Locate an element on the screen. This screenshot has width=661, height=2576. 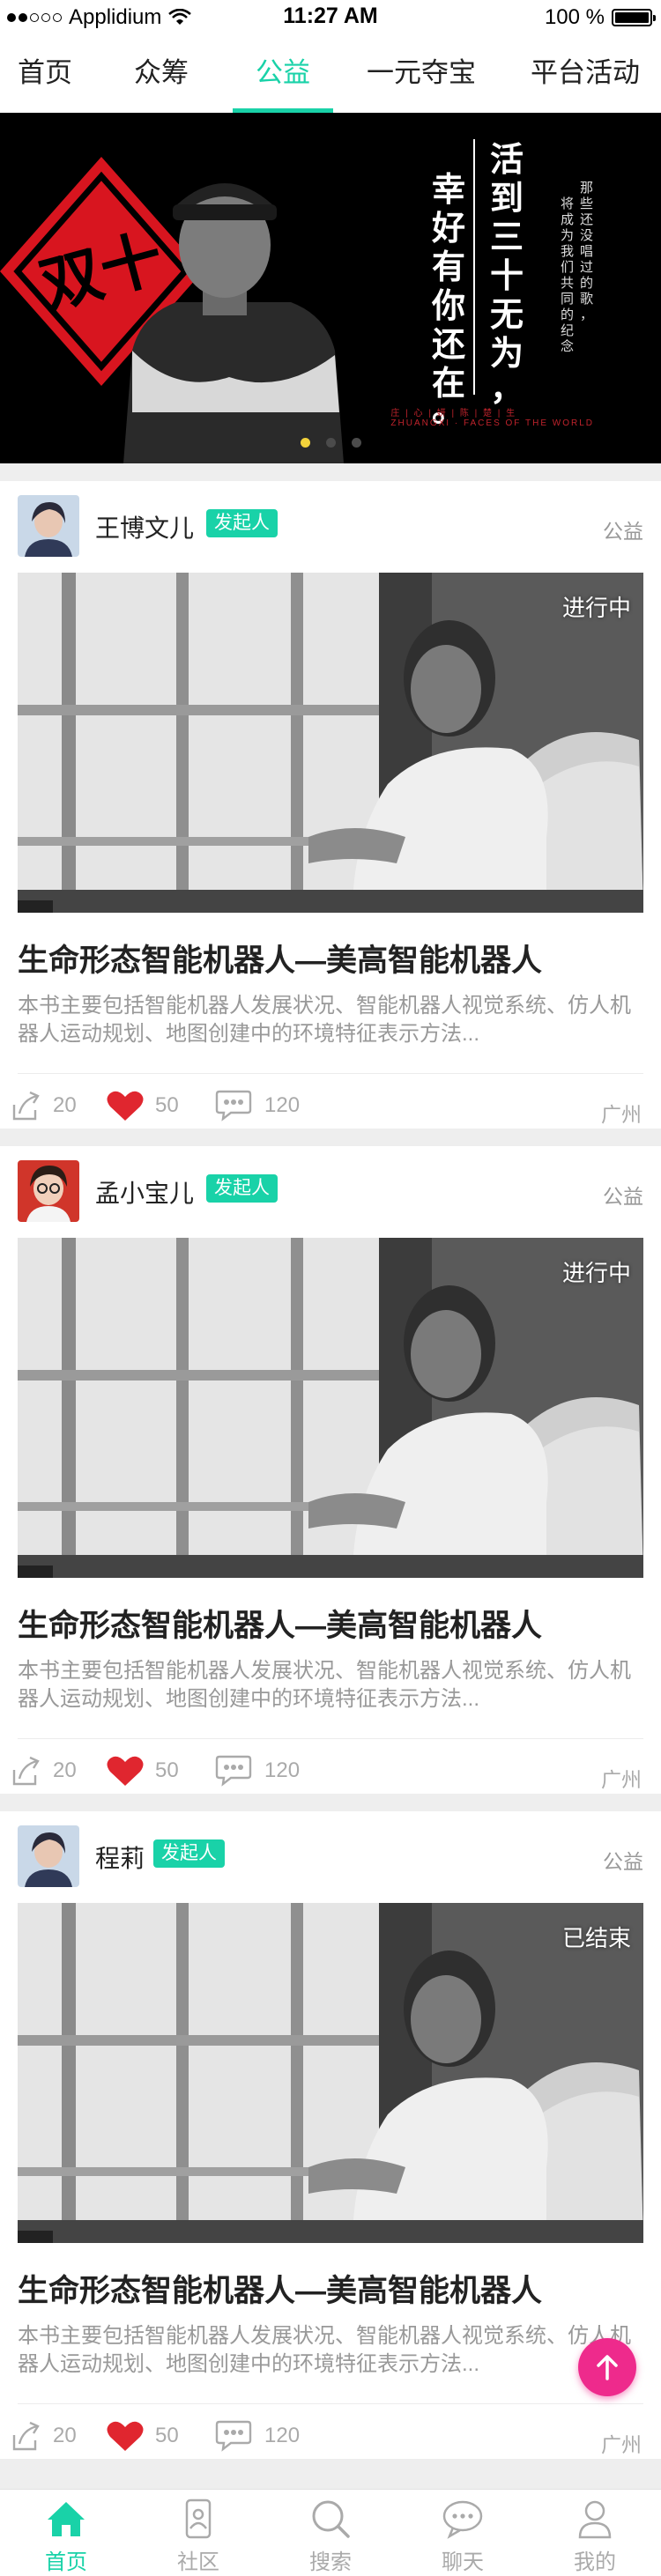
username: 王博文儿 is located at coordinates (144, 527).